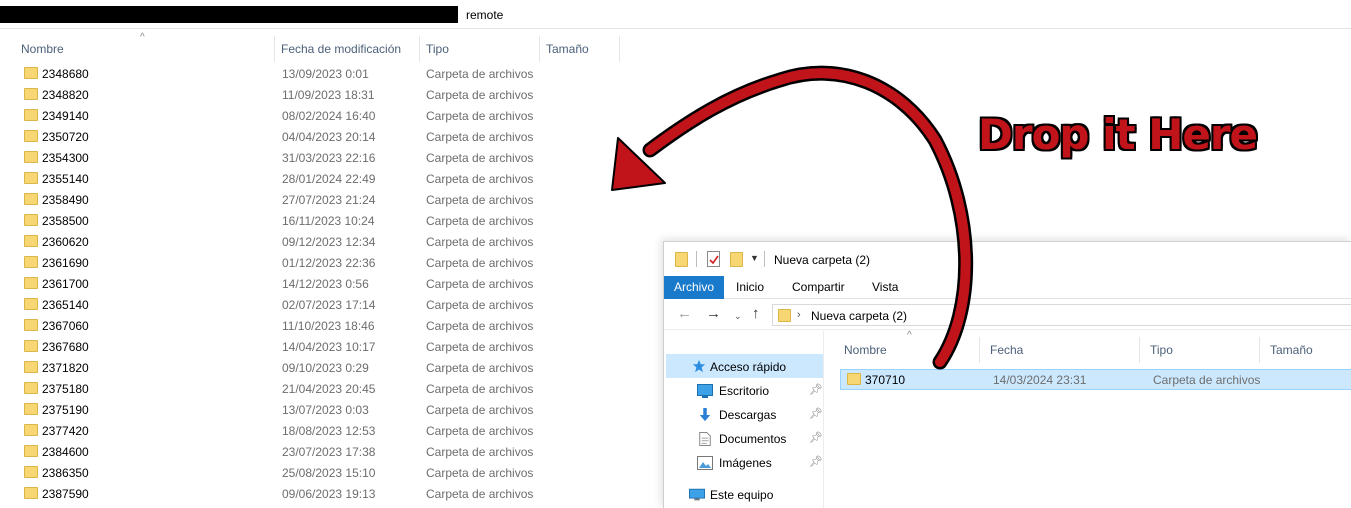  I want to click on column-date: Fecha, so click(1060, 350).